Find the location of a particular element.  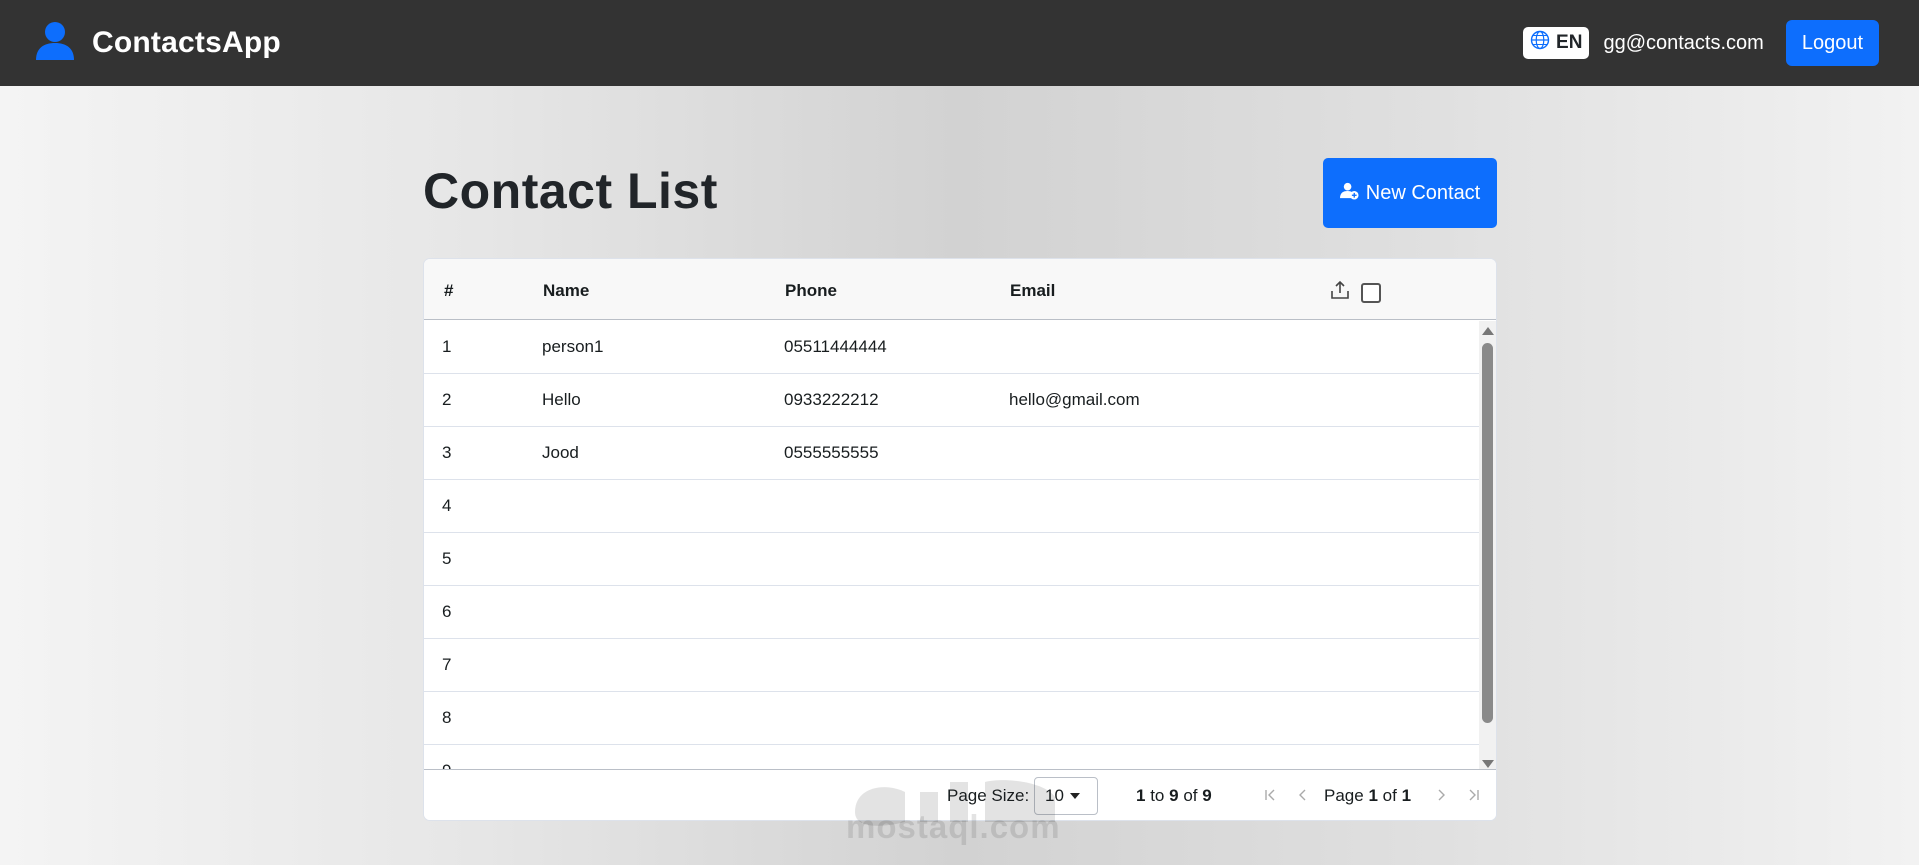

cell-phone: 0555555555 is located at coordinates (831, 452).